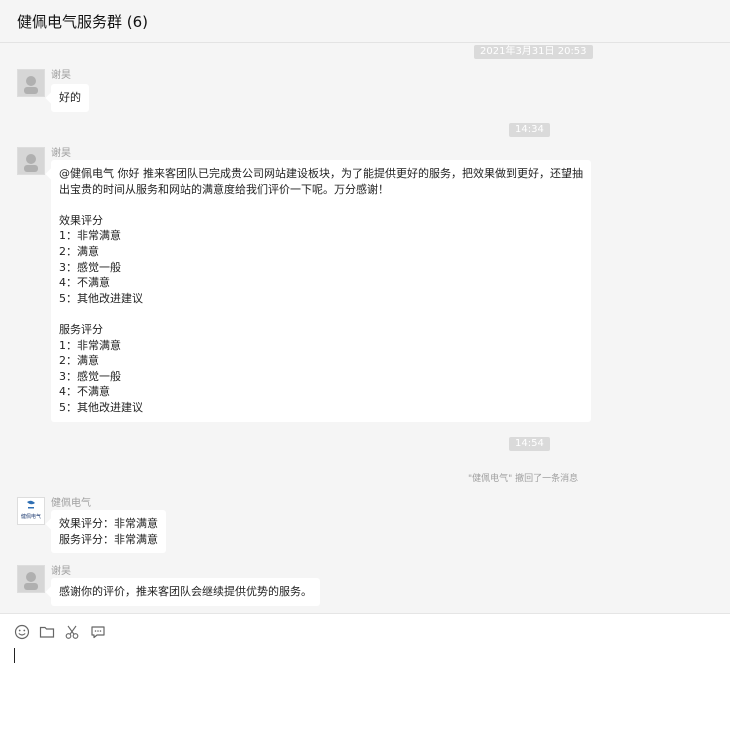 This screenshot has height=737, width=730. I want to click on emoji-icon, so click(22, 632).